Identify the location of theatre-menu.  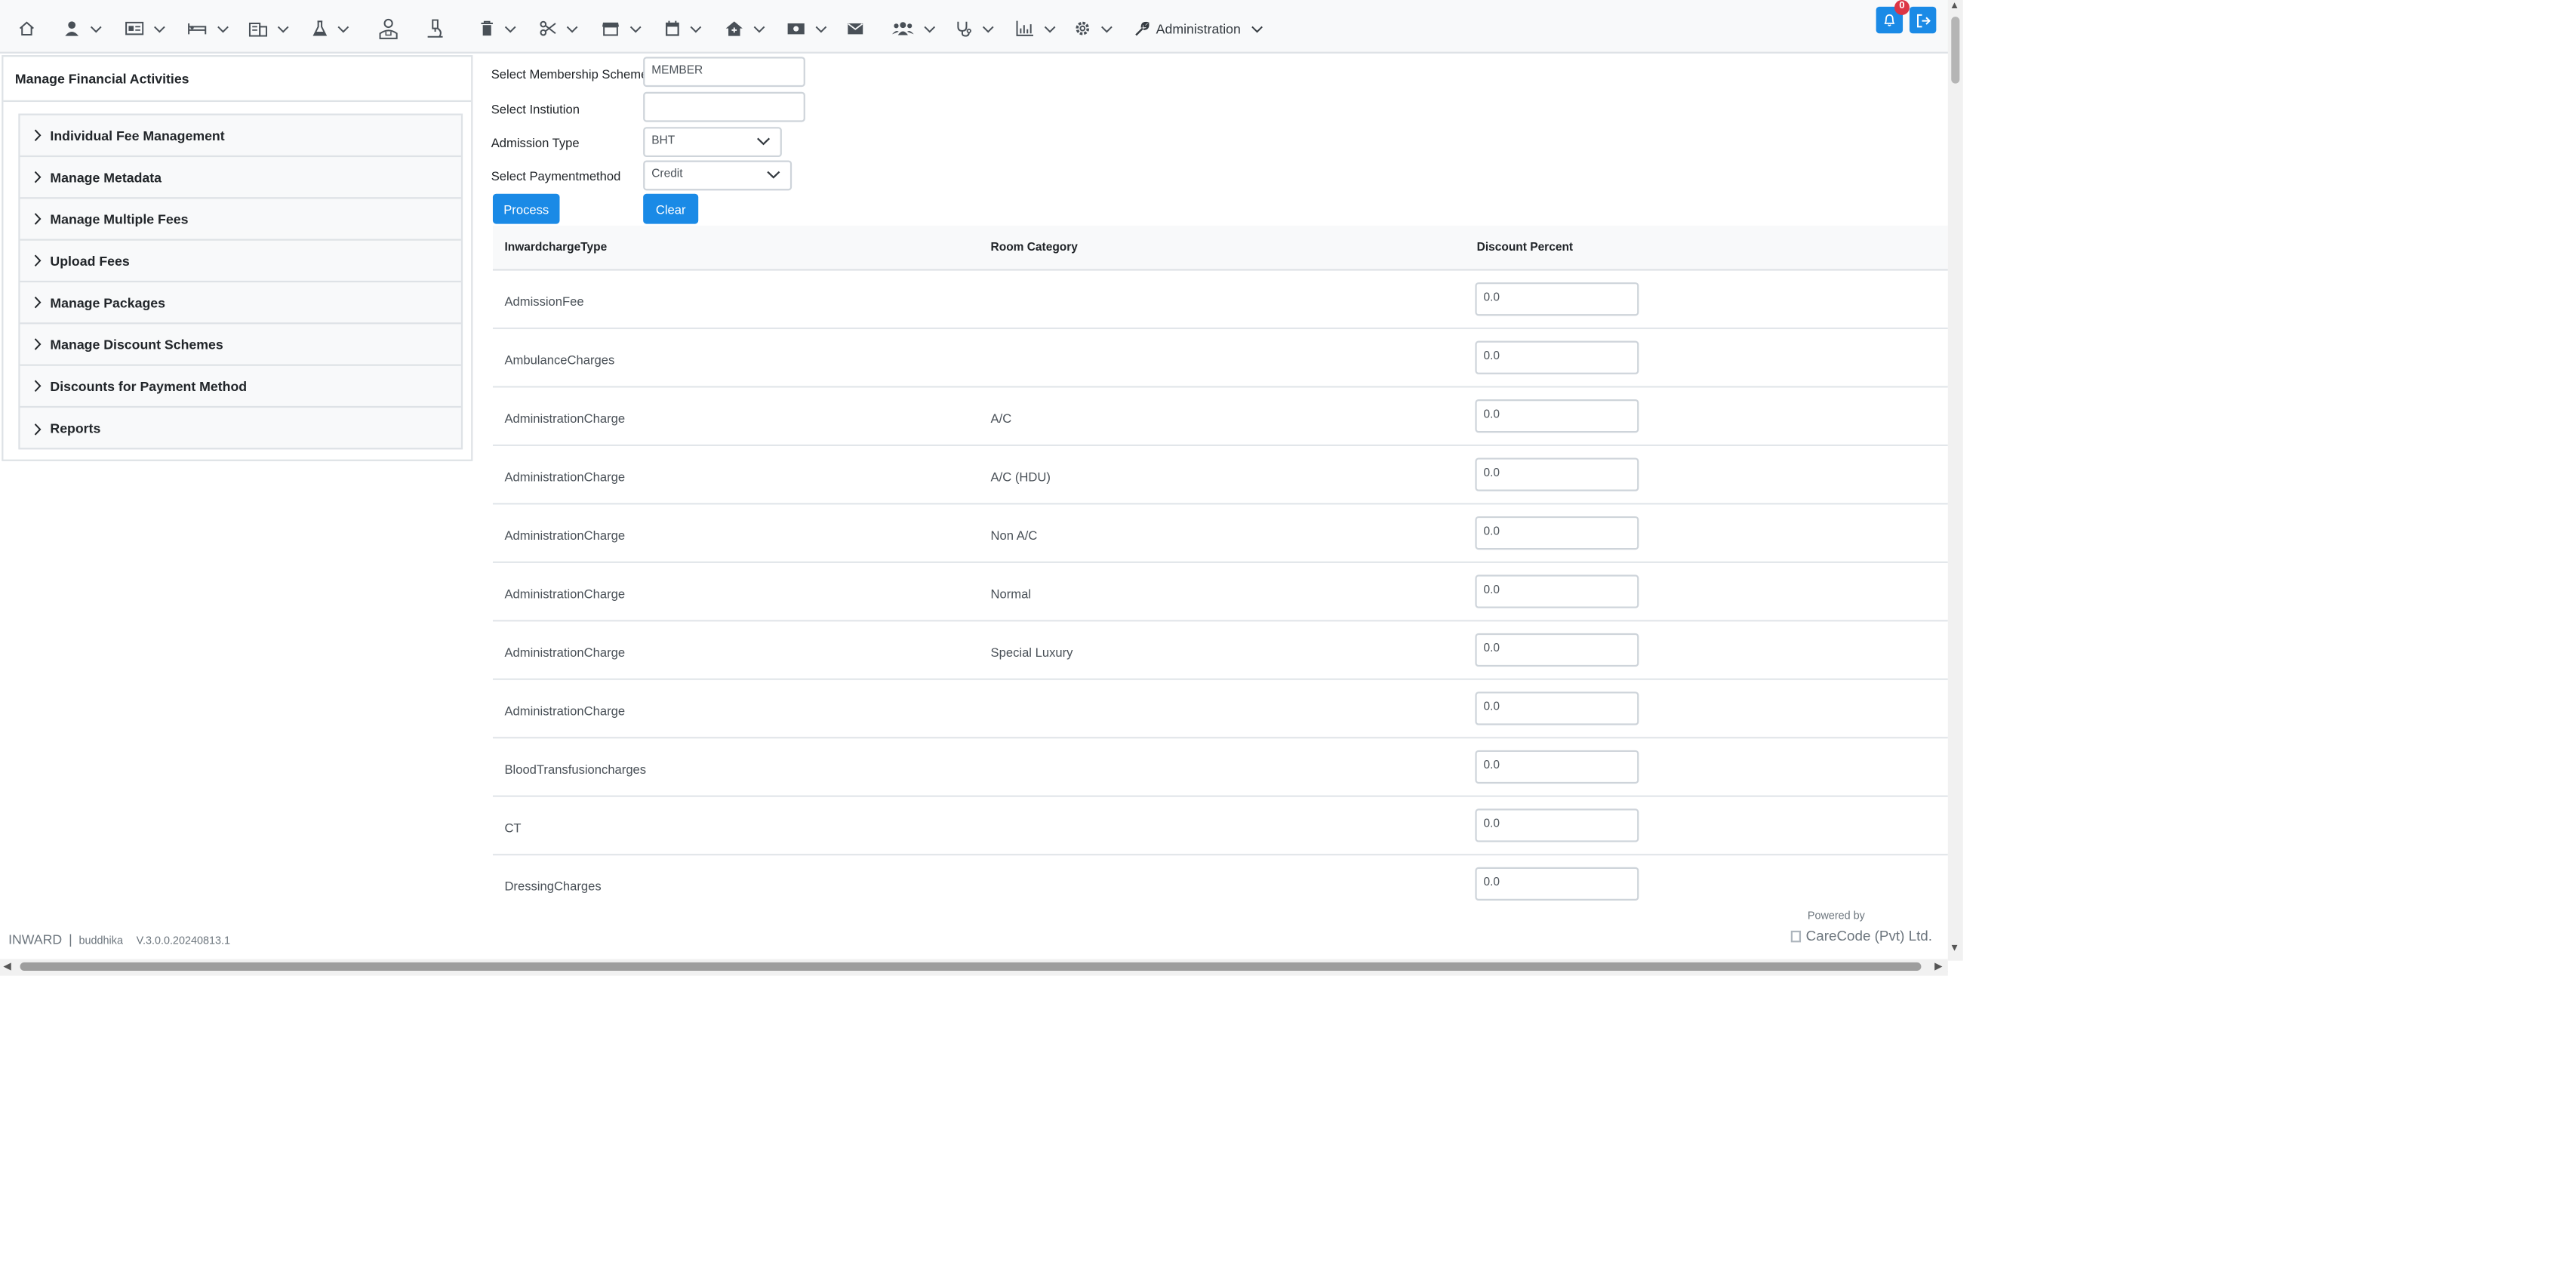
(559, 28).